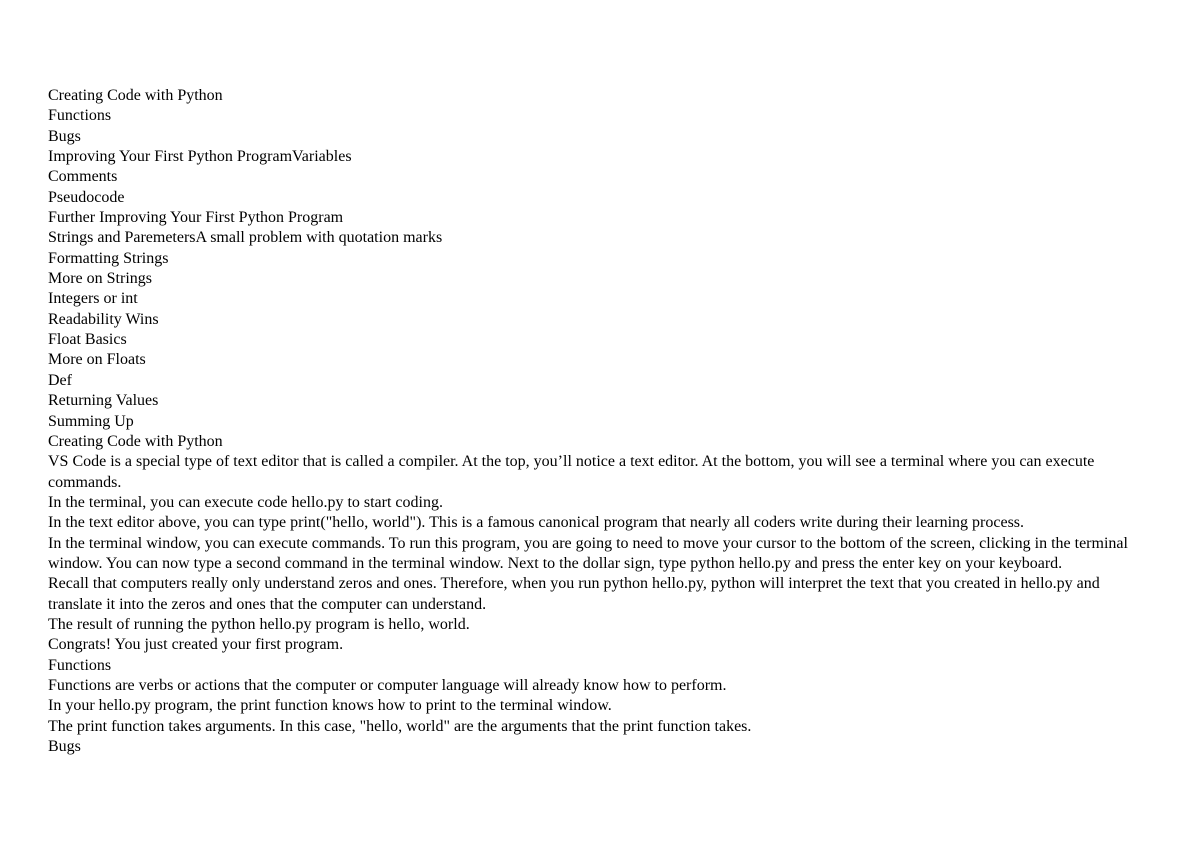  I want to click on toc-entry-summing-up: Summing Up, so click(91, 421).